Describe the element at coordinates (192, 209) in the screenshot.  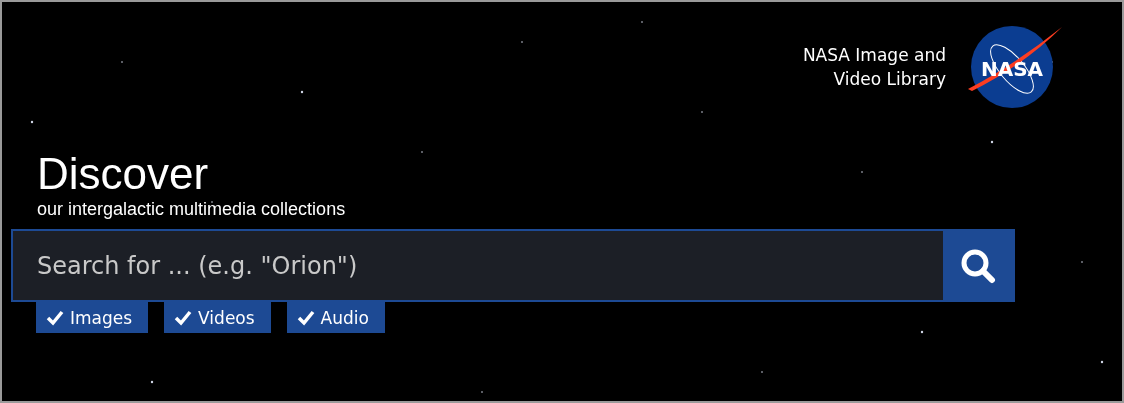
I see `hero-subtitle: our intergalactic multimedia collections` at that location.